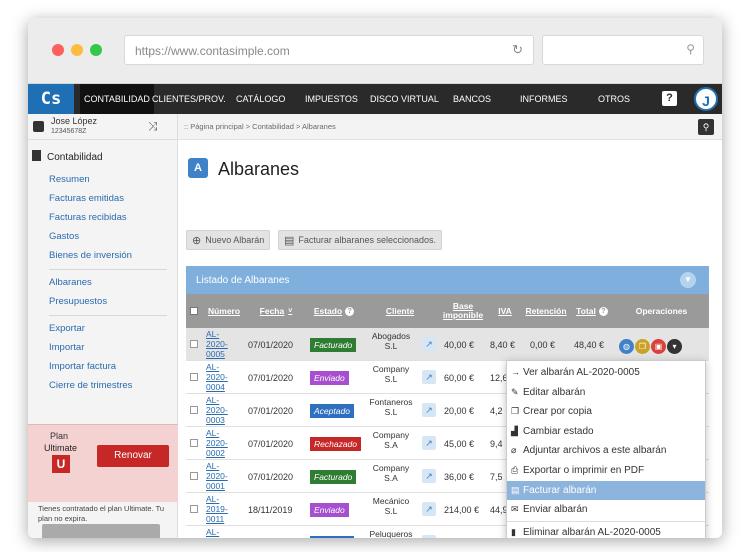  I want to click on nav-clientes: CLIENTES/PROV., so click(189, 99).